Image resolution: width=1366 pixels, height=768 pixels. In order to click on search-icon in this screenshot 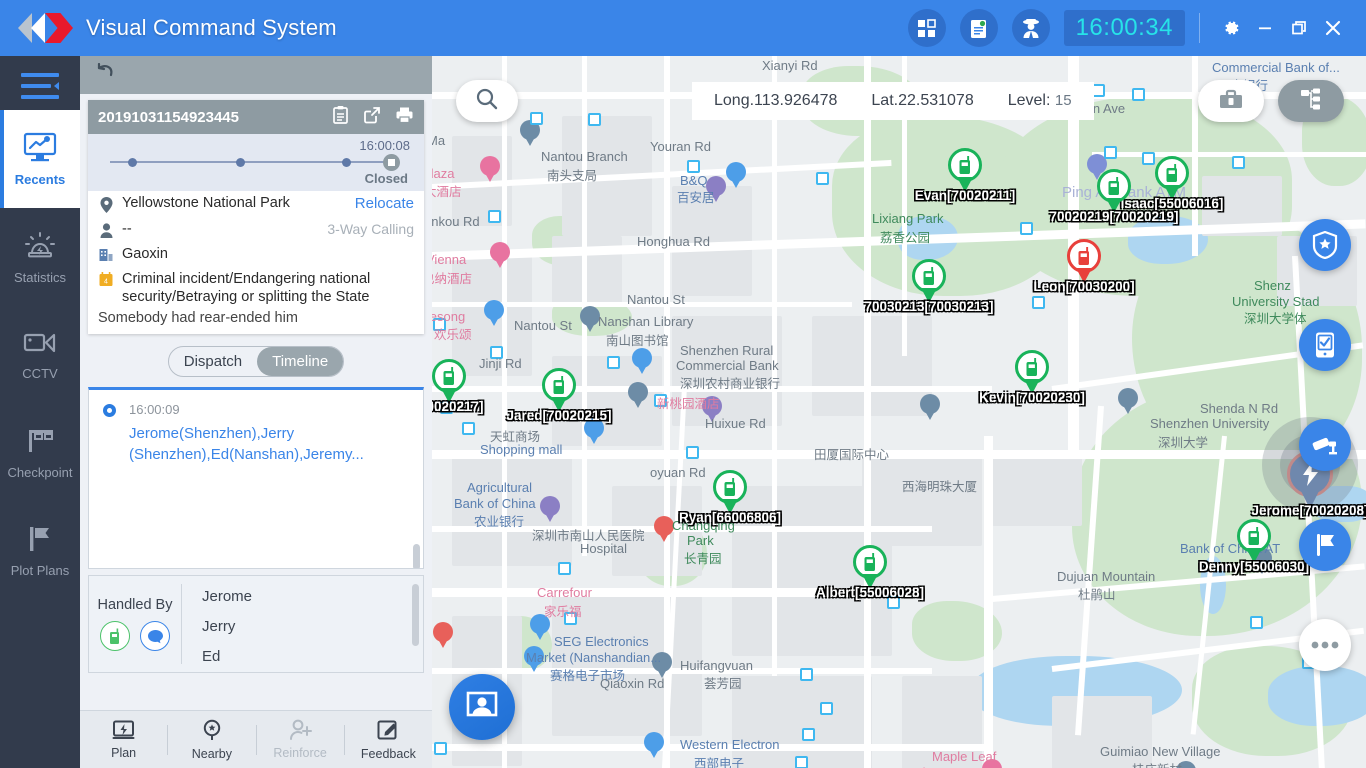, I will do `click(487, 101)`.